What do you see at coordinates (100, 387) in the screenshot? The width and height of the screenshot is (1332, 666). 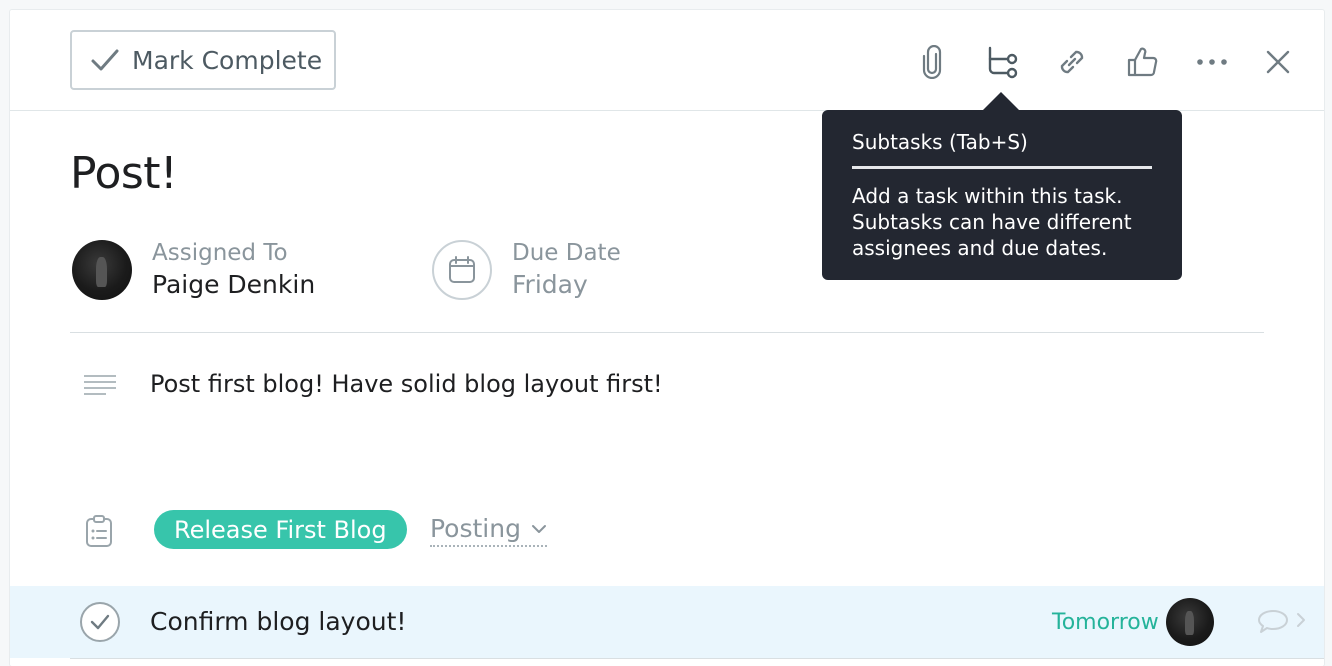 I see `description-icon` at bounding box center [100, 387].